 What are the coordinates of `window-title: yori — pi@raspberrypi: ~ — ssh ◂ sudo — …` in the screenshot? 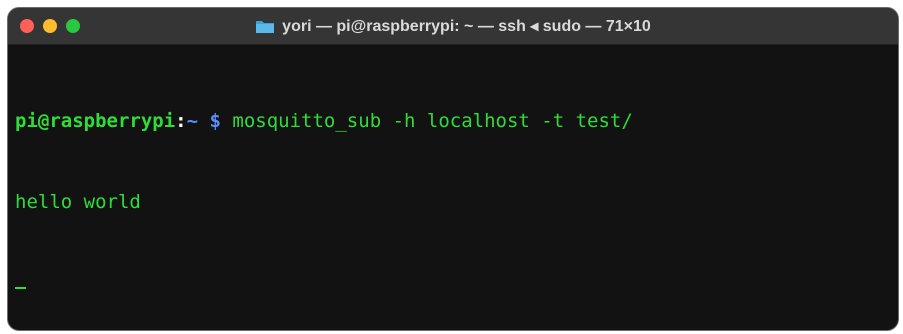 It's located at (466, 26).